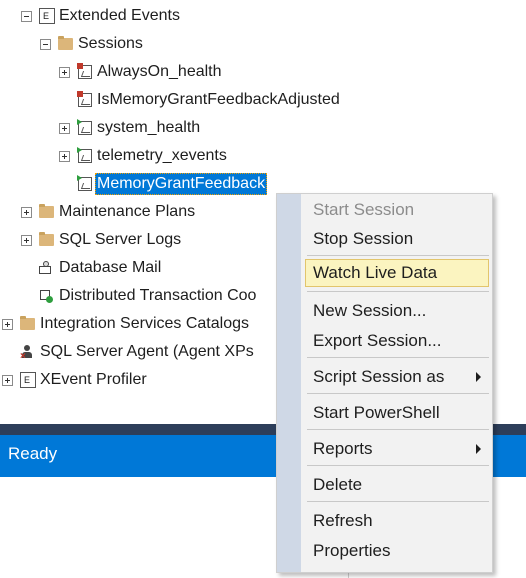 The width and height of the screenshot is (526, 578). I want to click on status-text: Ready, so click(33, 453).